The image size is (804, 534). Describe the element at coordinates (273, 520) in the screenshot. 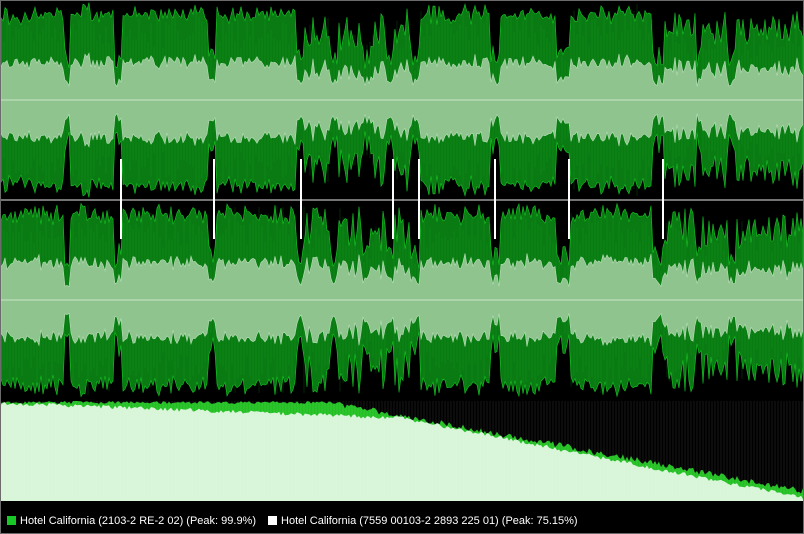

I see `track-b-swatch-icon` at that location.